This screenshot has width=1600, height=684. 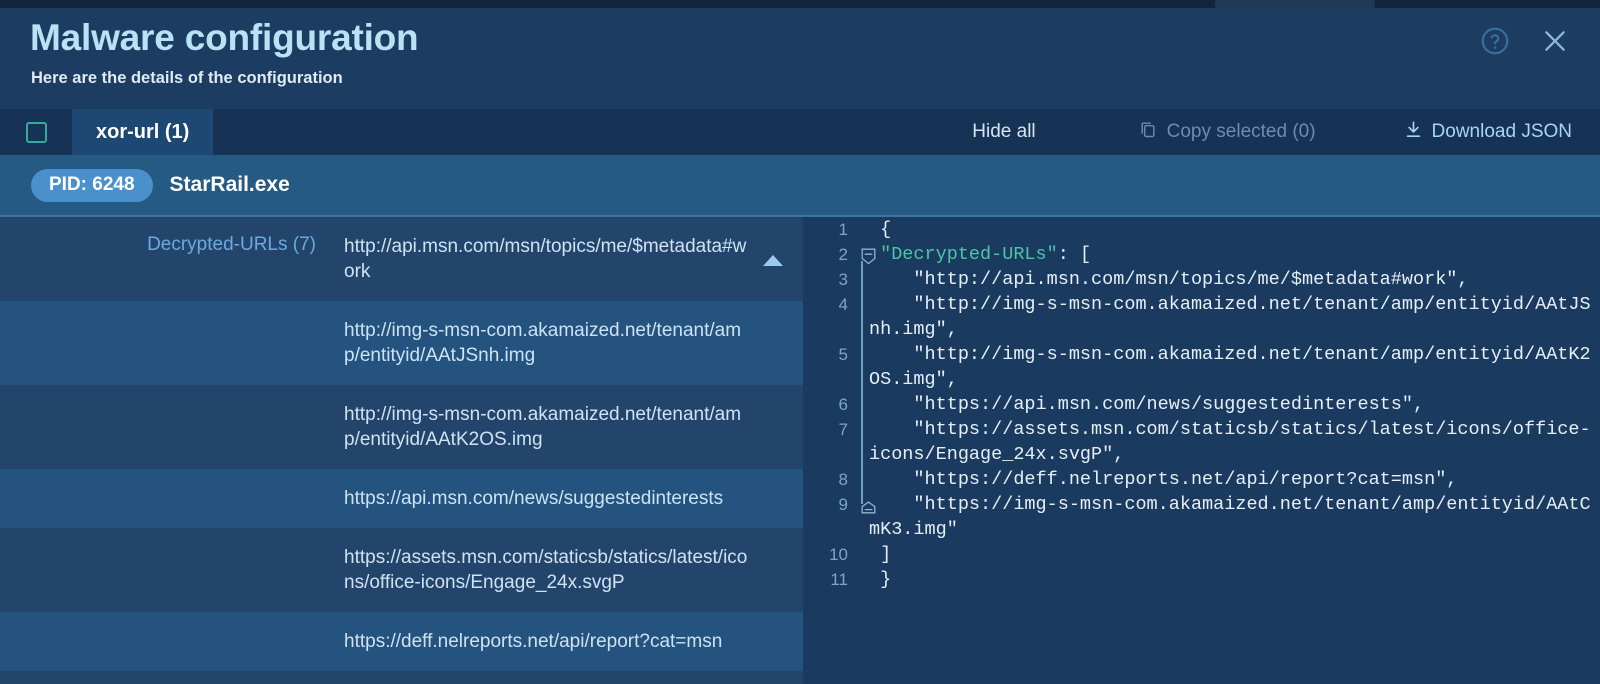 I want to click on toolbar-right-actions: Hide all Copy selected (0) Download JSON, so click(x=1286, y=132).